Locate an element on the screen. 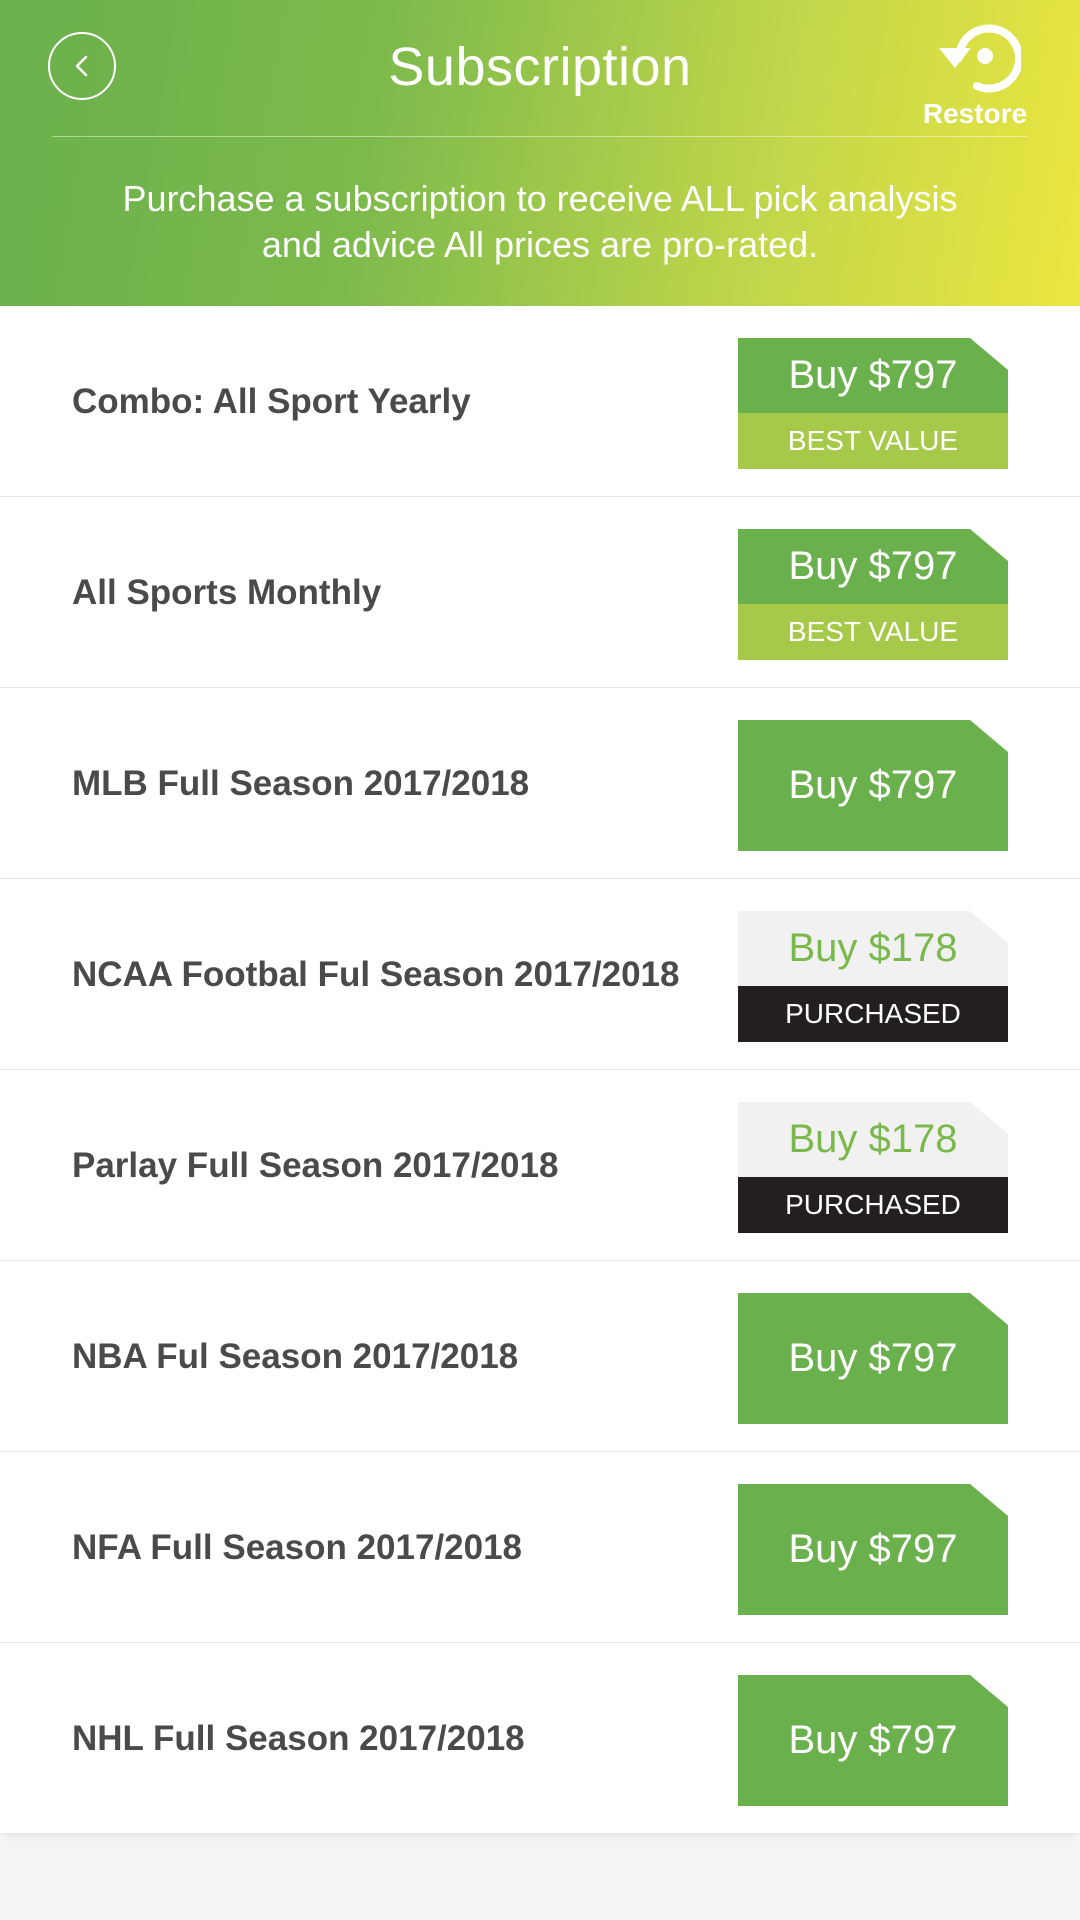 The image size is (1080, 1920). subscription-name: MLB Full Season 2017/2018 is located at coordinates (301, 783).